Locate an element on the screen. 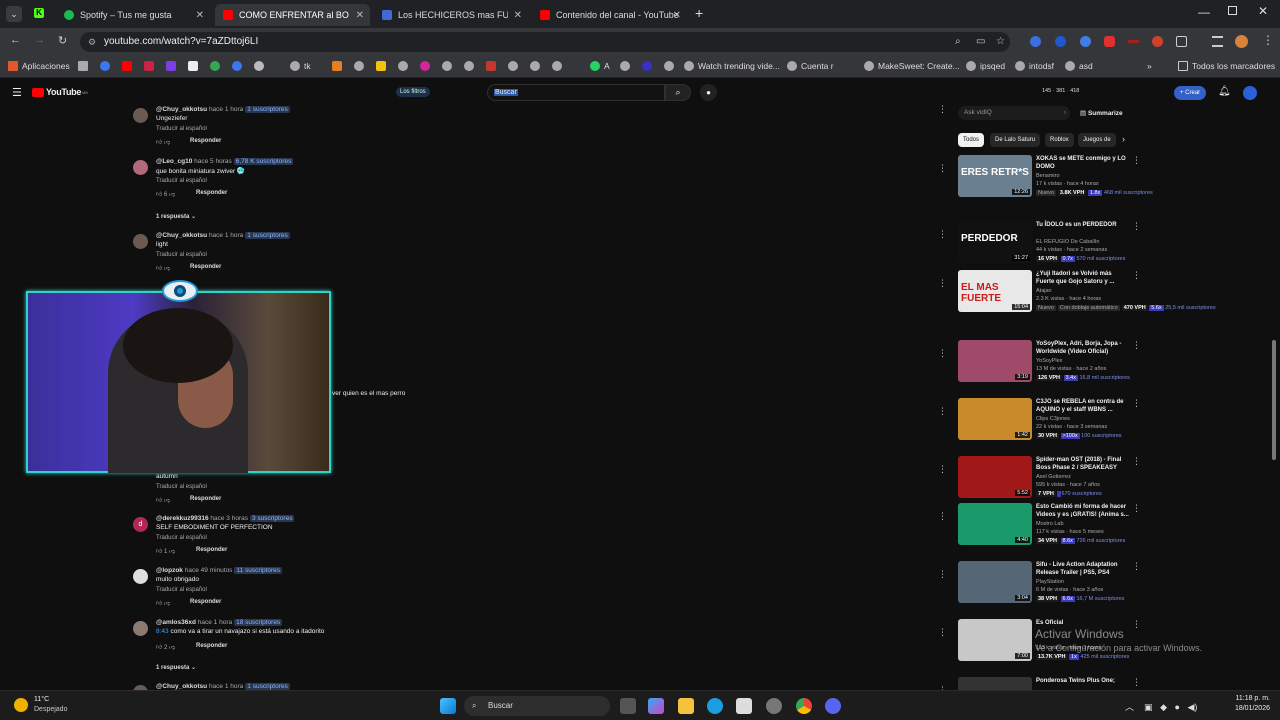 The image size is (1280, 720). chip-juegos: Juegos de is located at coordinates (1097, 140).